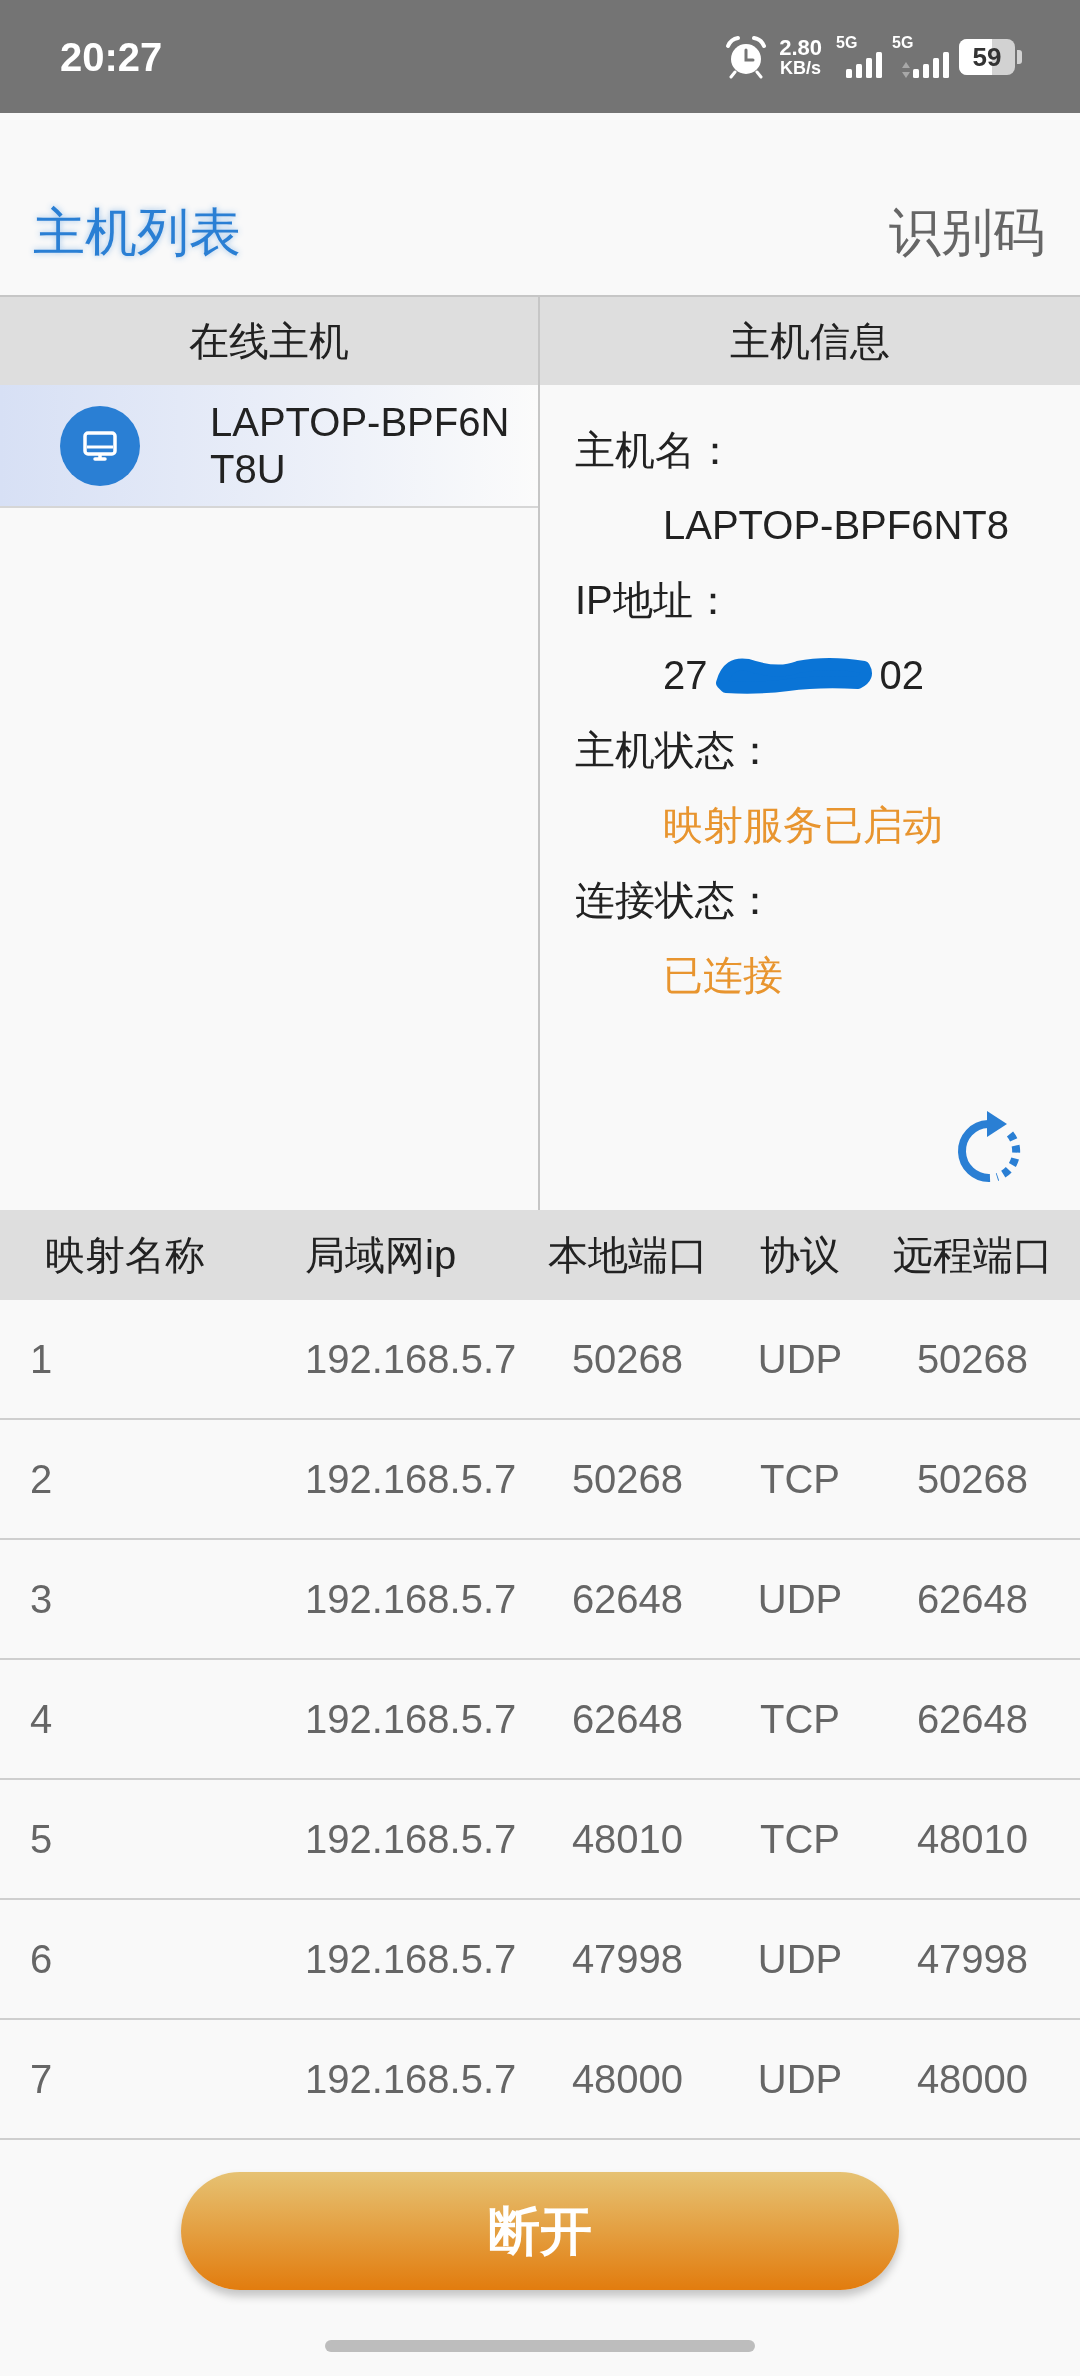  What do you see at coordinates (675, 900) in the screenshot?
I see `field-label: 连接状态：` at bounding box center [675, 900].